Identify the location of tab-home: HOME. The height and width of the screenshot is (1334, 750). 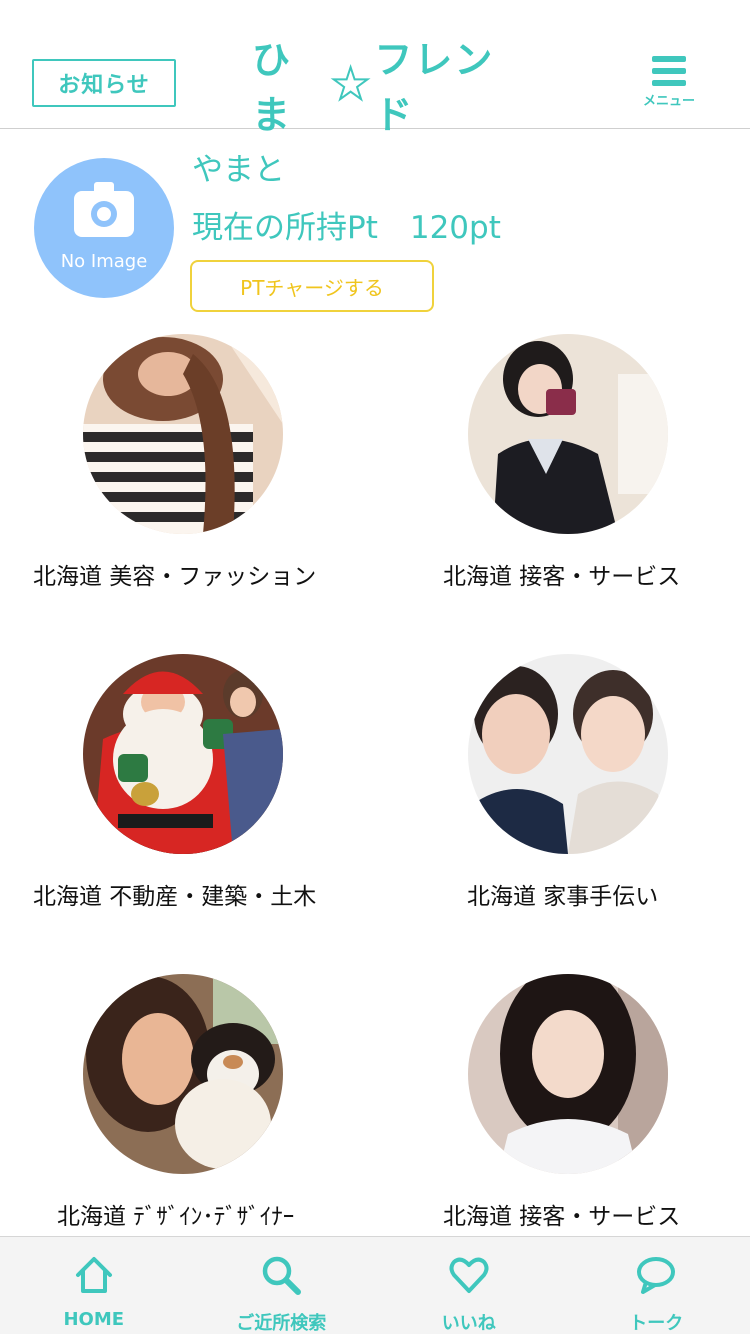
(94, 1285).